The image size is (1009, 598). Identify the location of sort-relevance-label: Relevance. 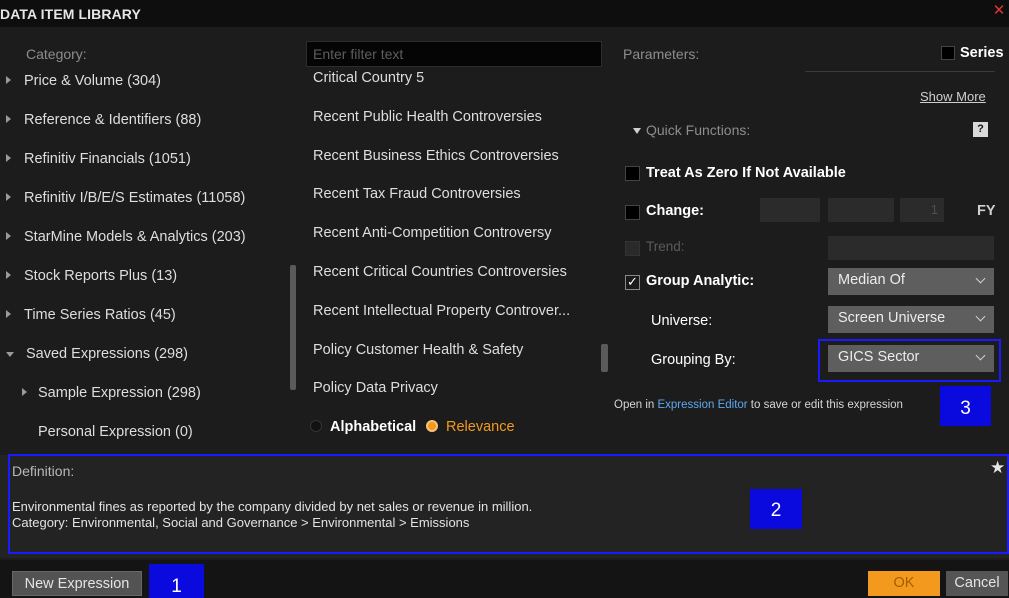
(480, 427).